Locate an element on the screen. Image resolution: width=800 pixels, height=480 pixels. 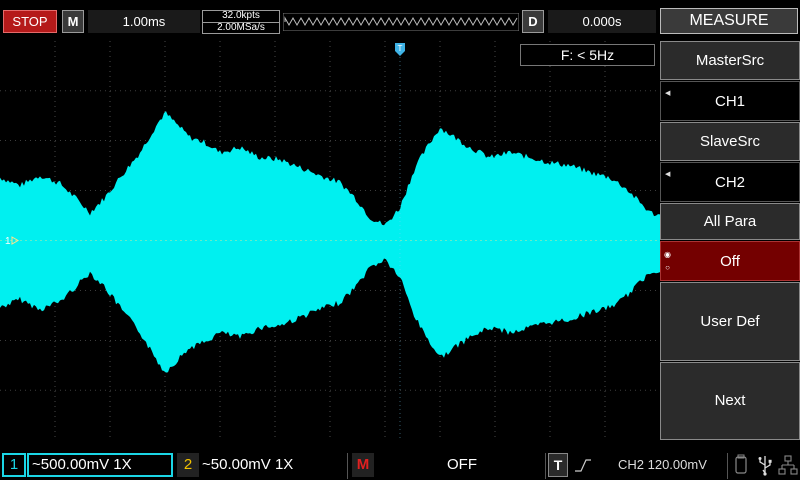
memory-strip-icon is located at coordinates (401, 22).